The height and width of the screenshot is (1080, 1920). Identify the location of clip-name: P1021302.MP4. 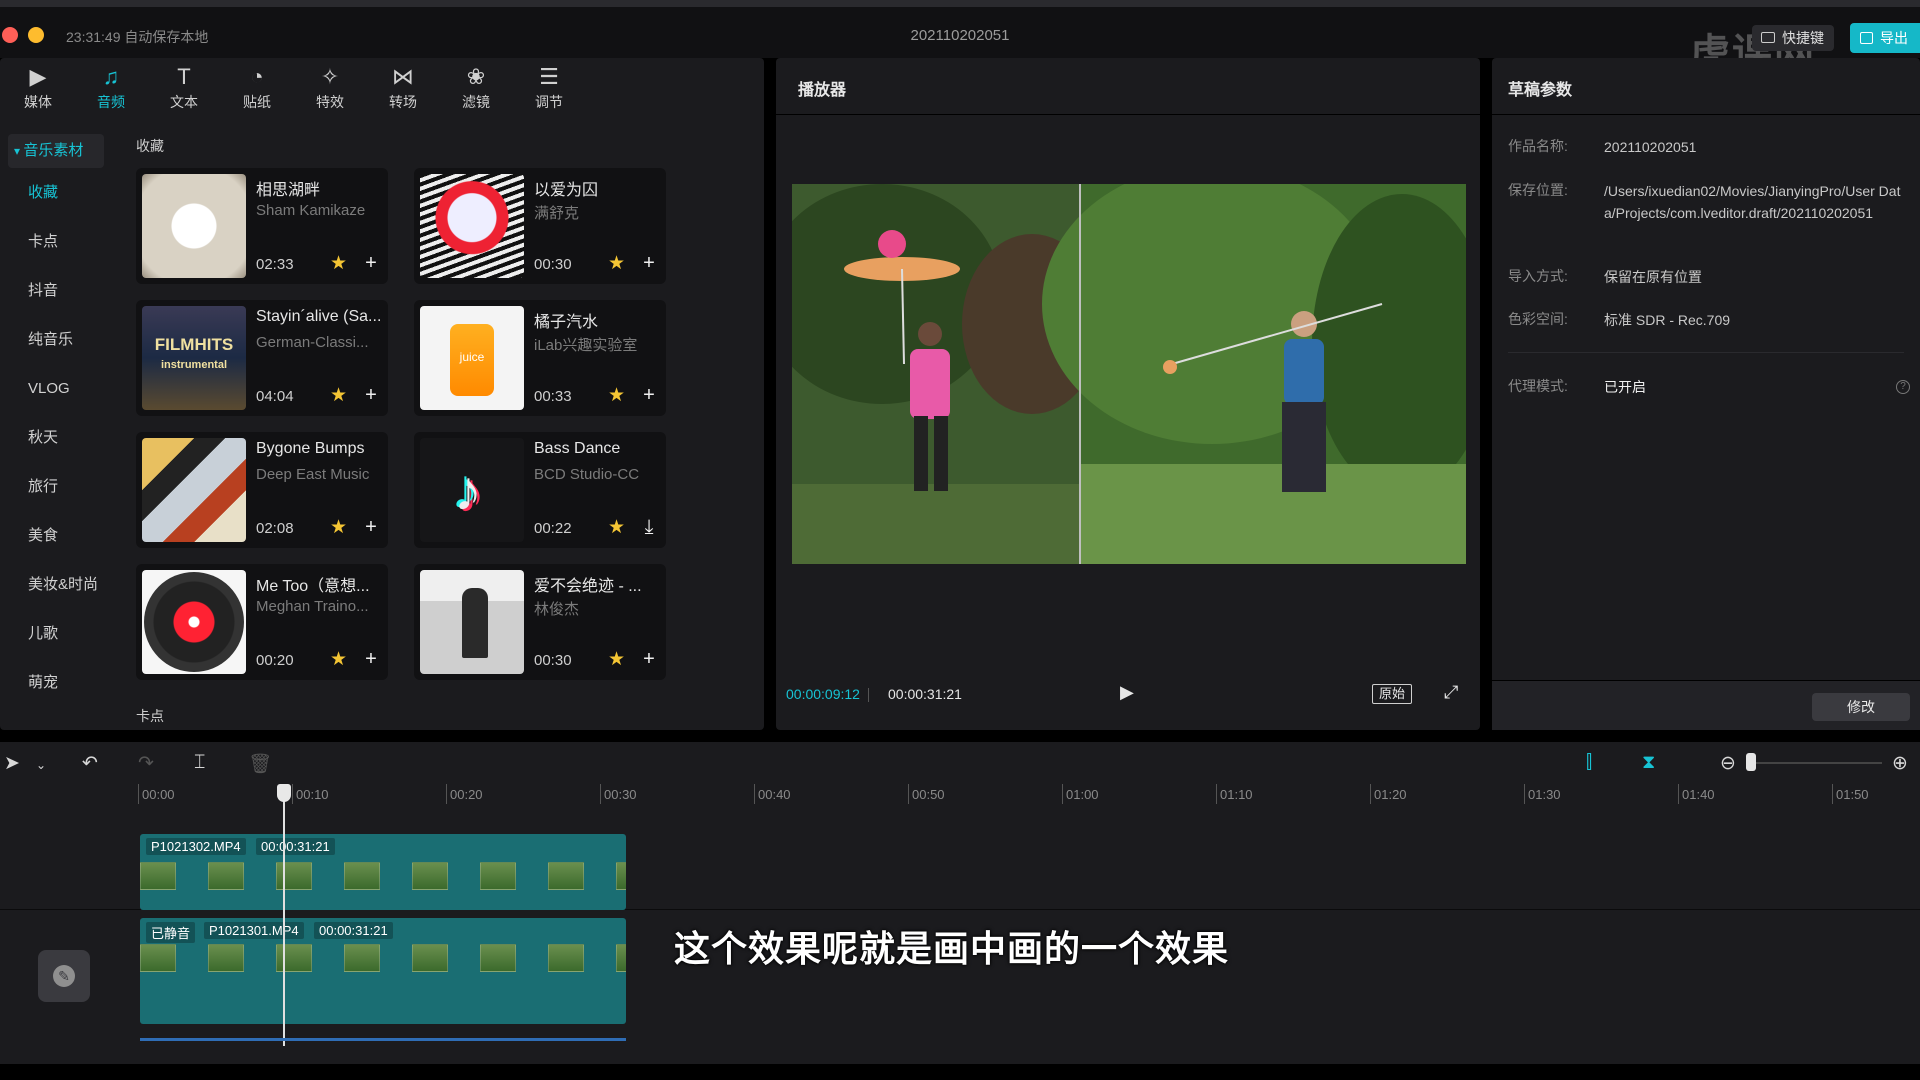
(196, 846).